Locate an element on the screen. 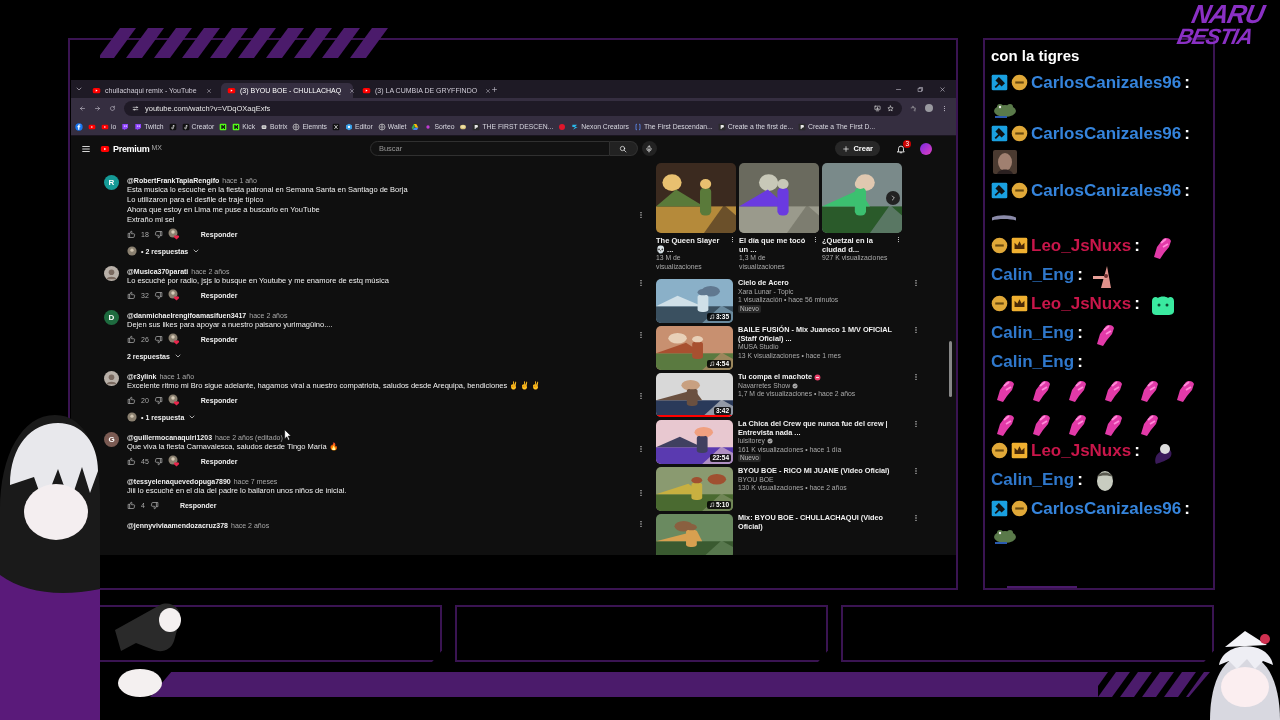 The width and height of the screenshot is (1280, 720). tab-search-button is located at coordinates (79, 89).